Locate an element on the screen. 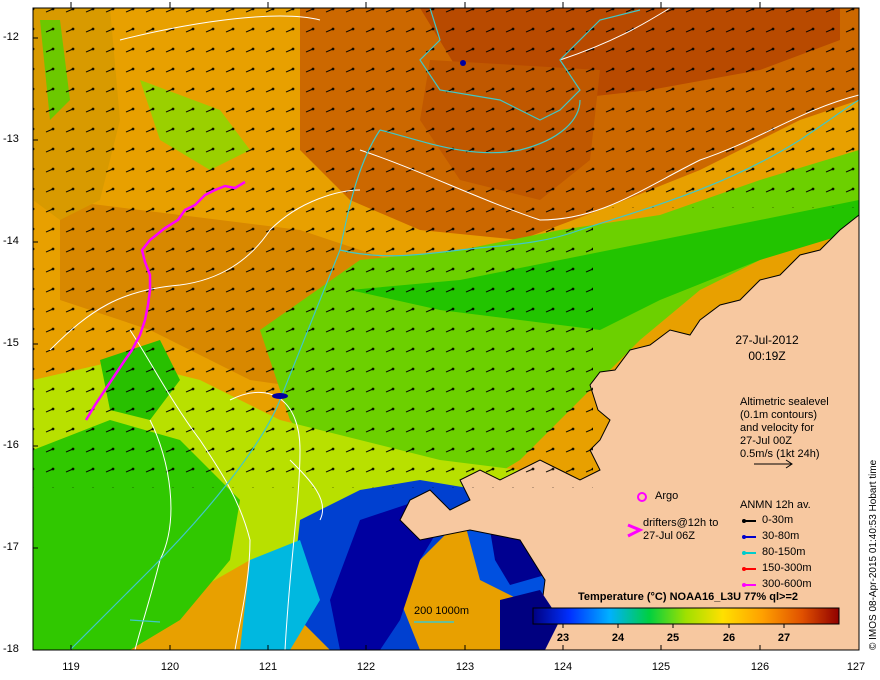  colorbar-tick: 26 is located at coordinates (729, 638).